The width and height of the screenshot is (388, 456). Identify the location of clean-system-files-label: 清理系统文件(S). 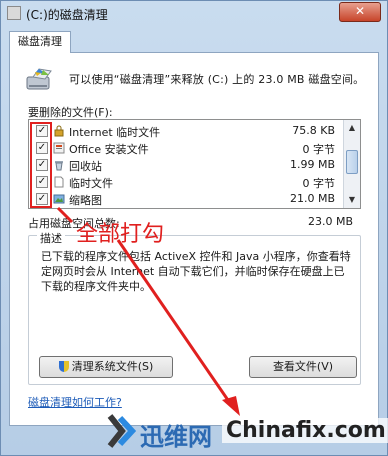
(112, 366).